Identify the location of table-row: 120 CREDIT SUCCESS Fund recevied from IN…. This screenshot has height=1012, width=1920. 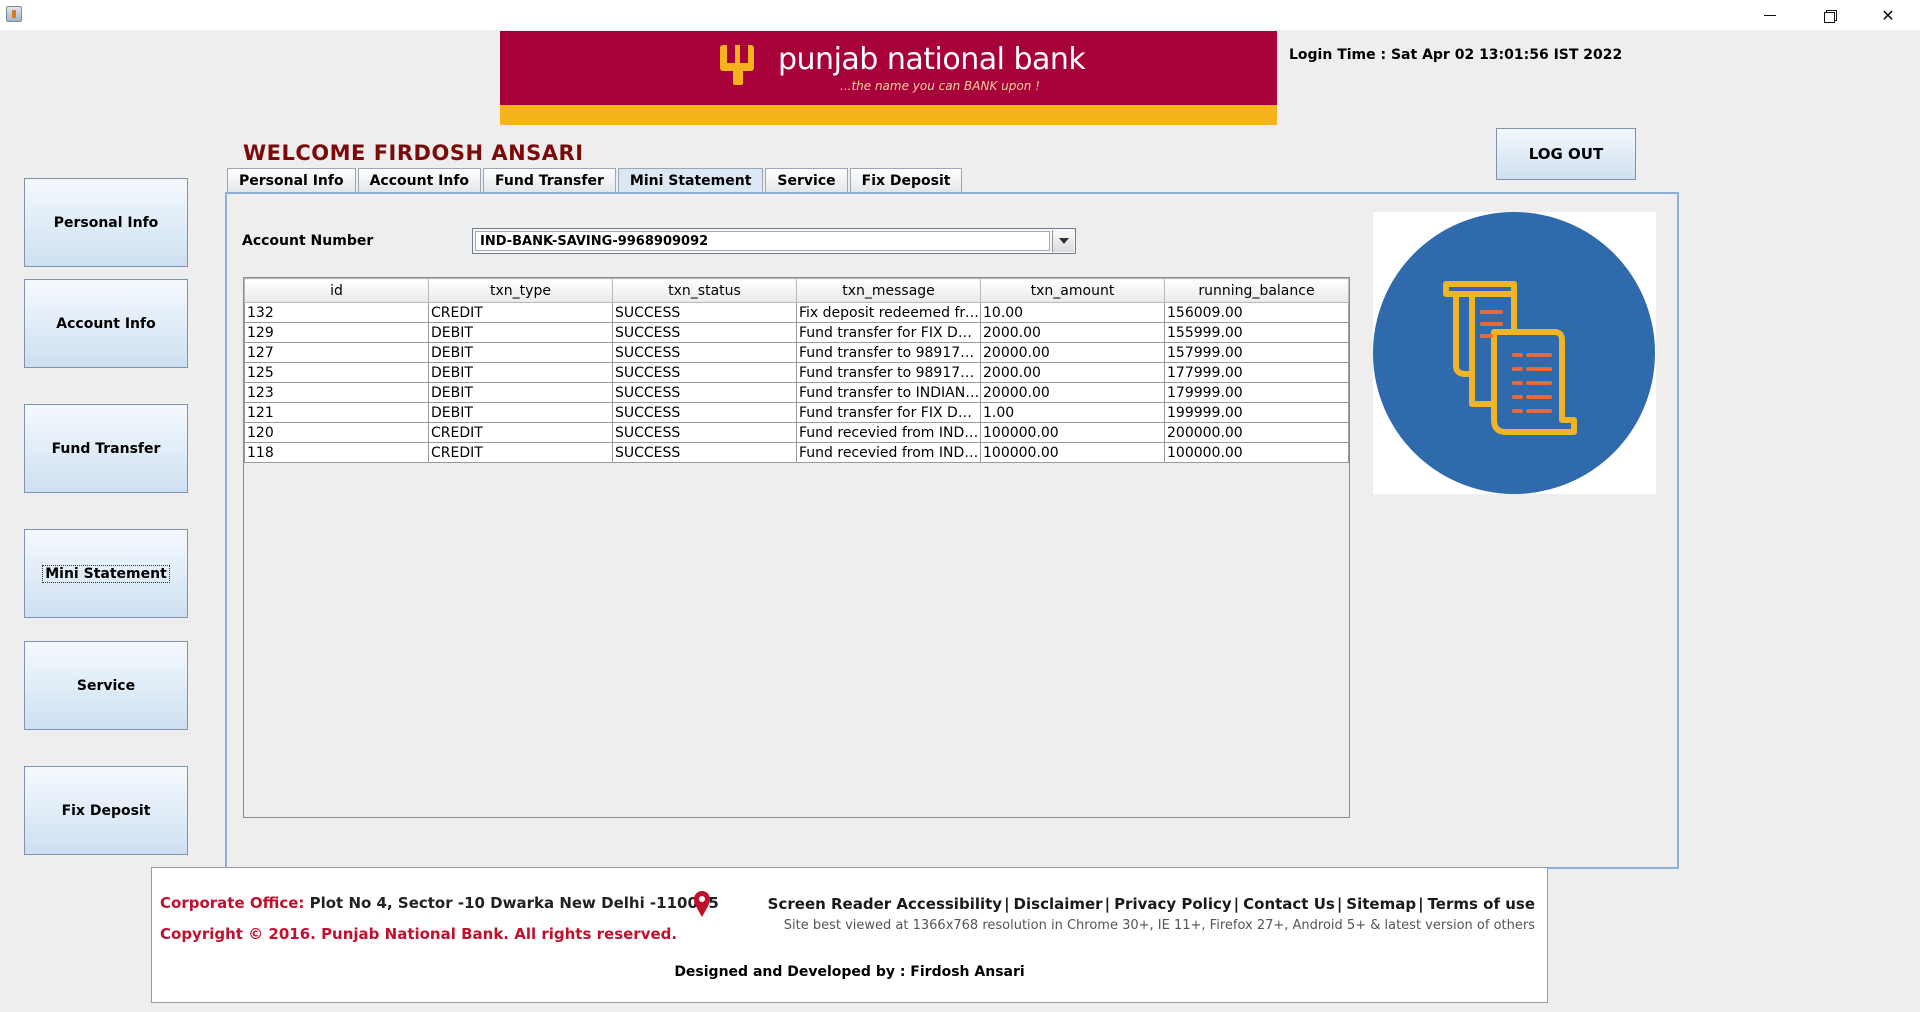
(796, 432).